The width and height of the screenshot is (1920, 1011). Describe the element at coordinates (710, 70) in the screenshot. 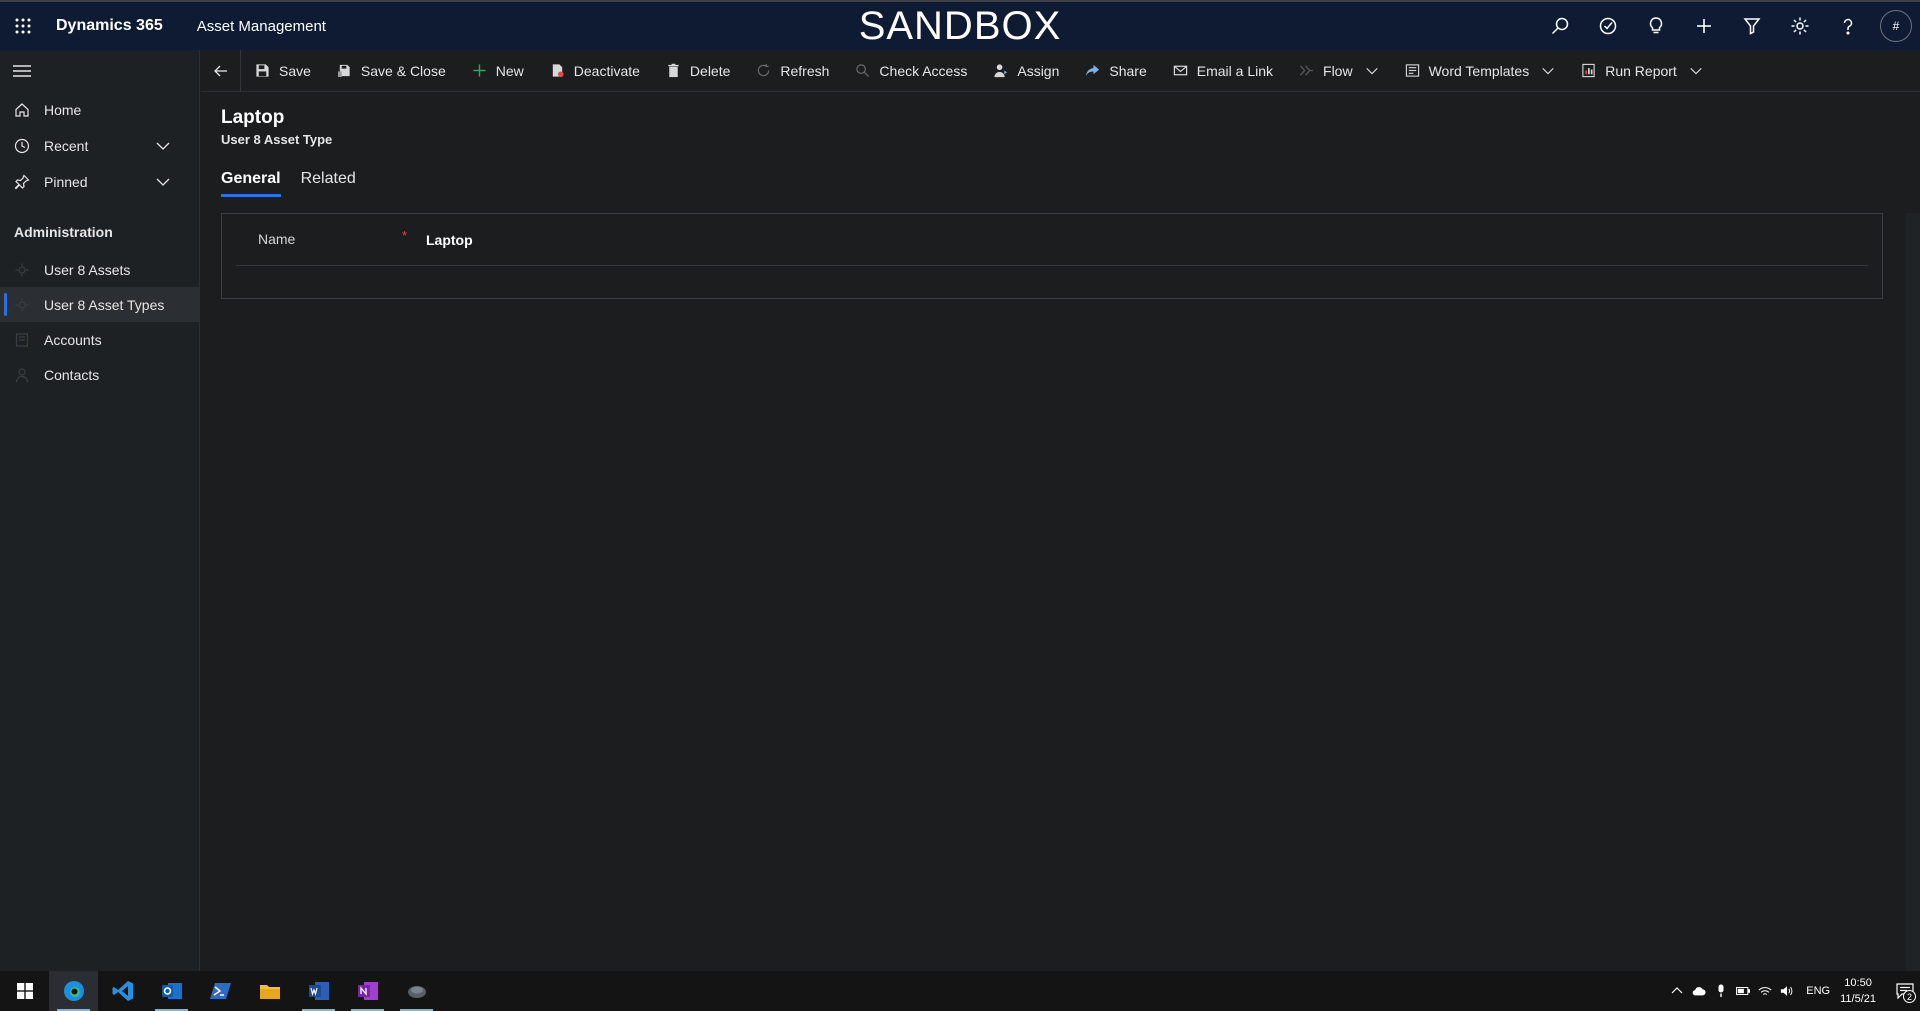

I see `delete-label: Delete` at that location.